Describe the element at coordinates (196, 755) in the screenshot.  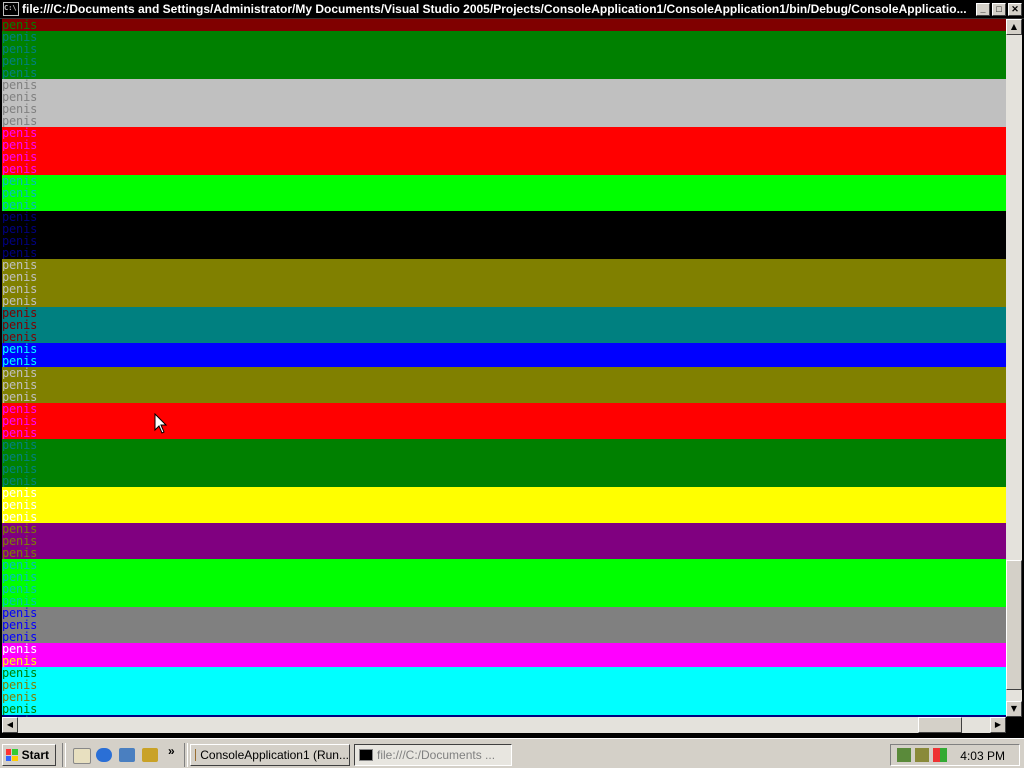
I see `visual-studio-icon` at that location.